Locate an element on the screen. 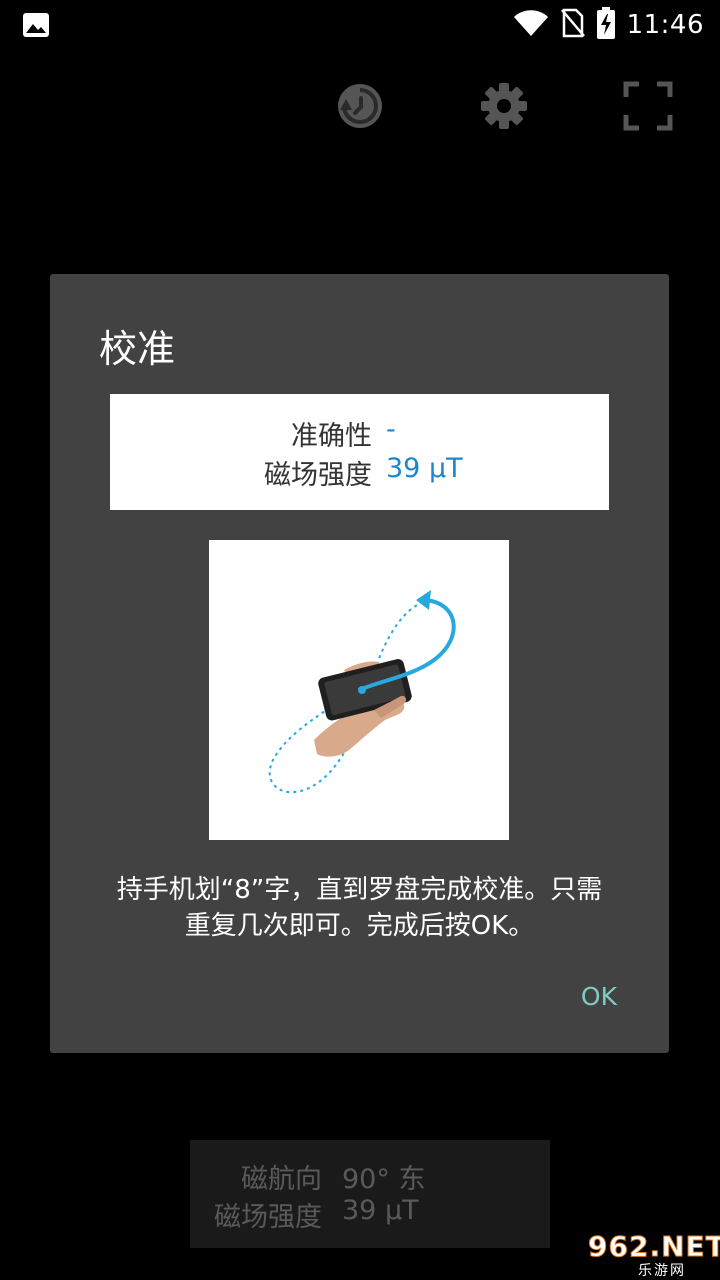 Image resolution: width=720 pixels, height=1280 pixels. toolbar is located at coordinates (360, 108).